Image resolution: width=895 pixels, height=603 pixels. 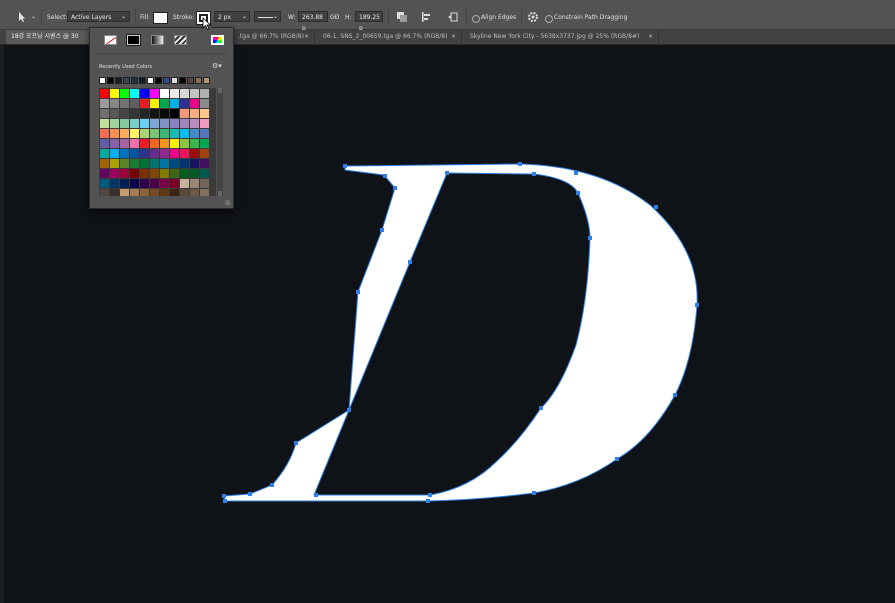 I want to click on pattern-button, so click(x=180, y=40).